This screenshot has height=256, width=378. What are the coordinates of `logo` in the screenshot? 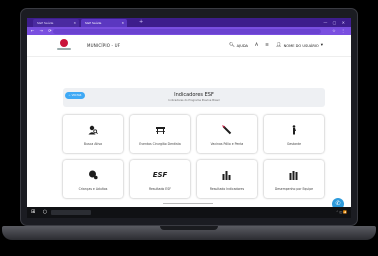 It's located at (64, 46).